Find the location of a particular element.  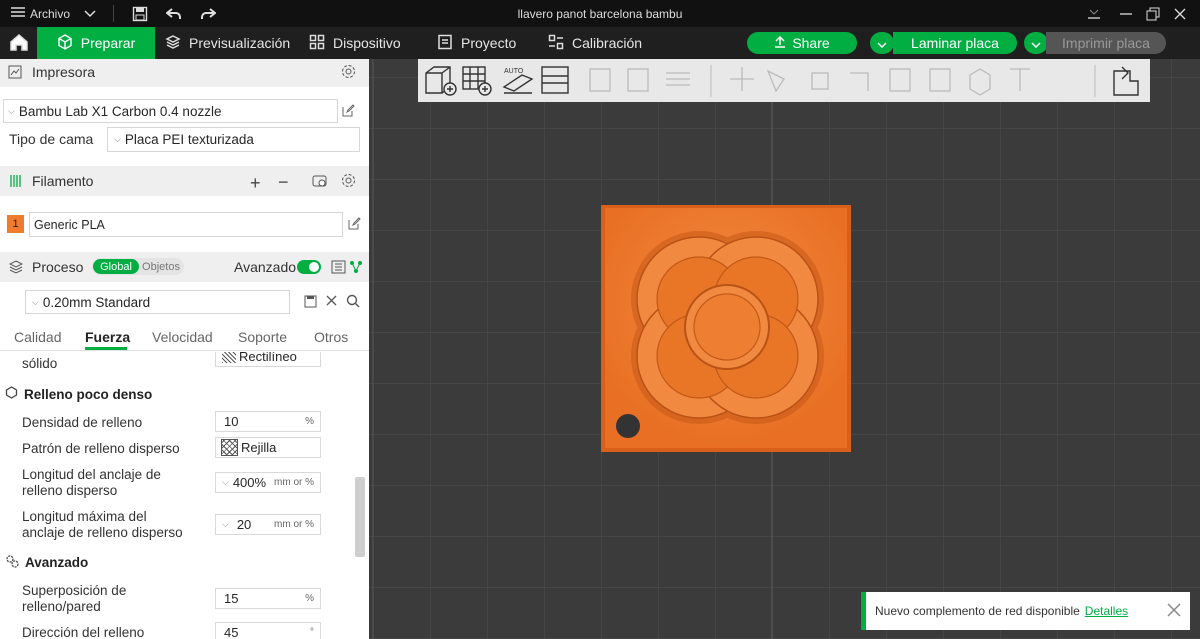

tab-prepare-label: Preparar is located at coordinates (108, 43).